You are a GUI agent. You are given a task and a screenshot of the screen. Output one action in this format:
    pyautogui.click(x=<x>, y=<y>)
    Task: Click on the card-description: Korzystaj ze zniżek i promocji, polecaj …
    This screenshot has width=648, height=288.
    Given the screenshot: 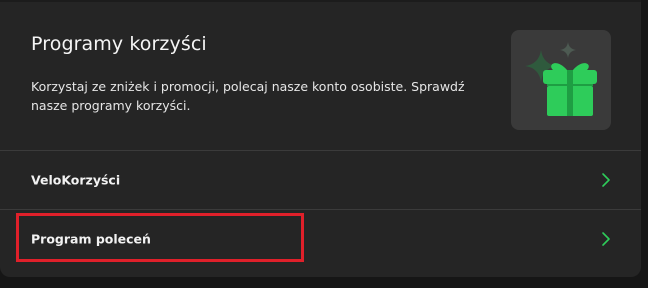 What is the action you would take?
    pyautogui.click(x=248, y=96)
    